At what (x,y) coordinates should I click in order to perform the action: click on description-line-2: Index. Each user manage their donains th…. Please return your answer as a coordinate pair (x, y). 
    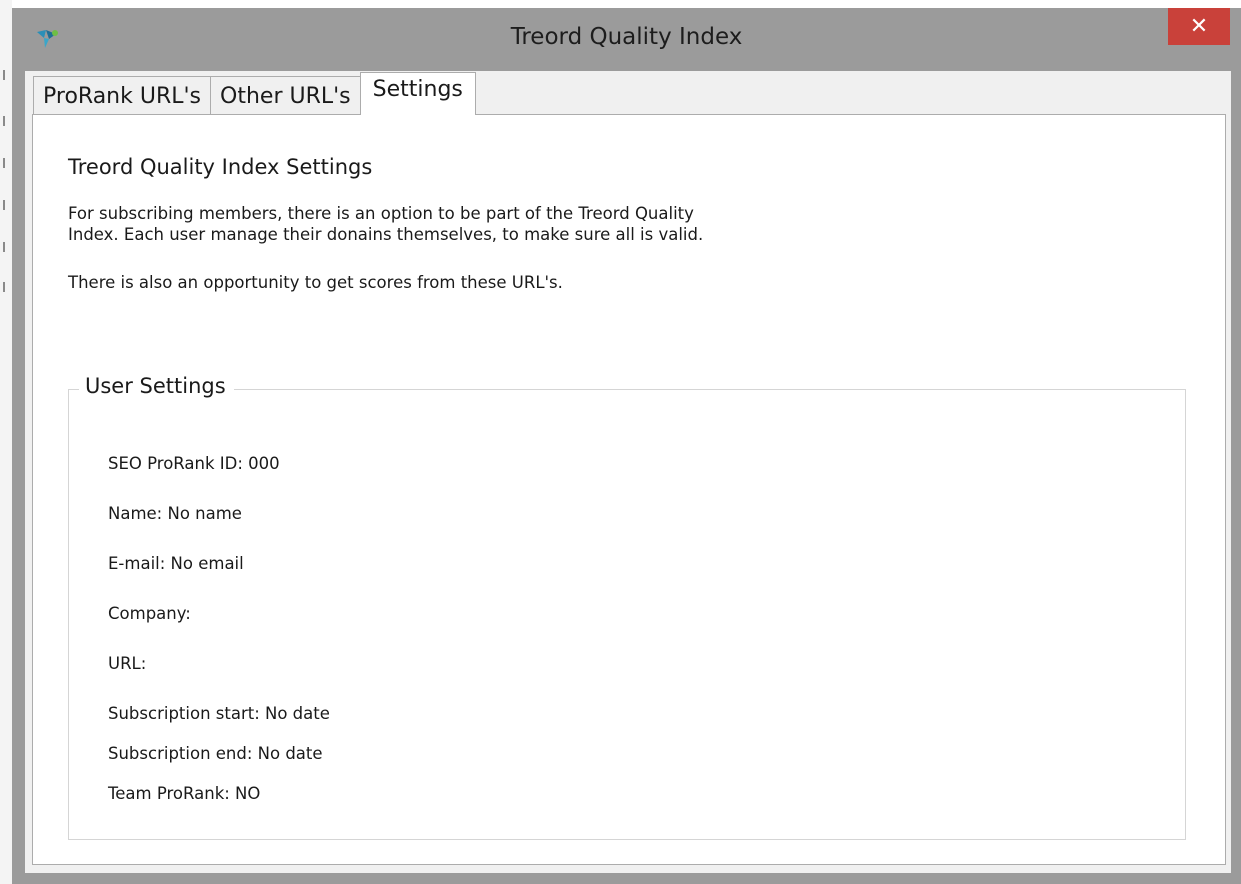
    Looking at the image, I should click on (386, 234).